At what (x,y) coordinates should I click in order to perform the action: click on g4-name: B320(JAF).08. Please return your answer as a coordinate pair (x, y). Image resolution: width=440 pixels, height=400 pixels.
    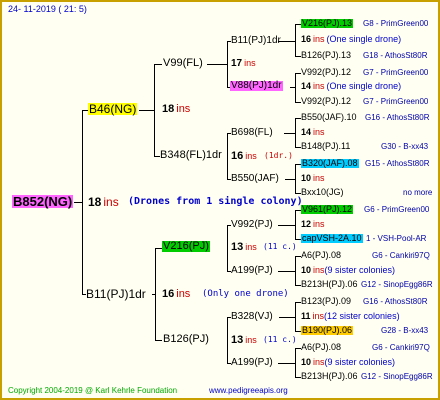
    Looking at the image, I should click on (330, 163).